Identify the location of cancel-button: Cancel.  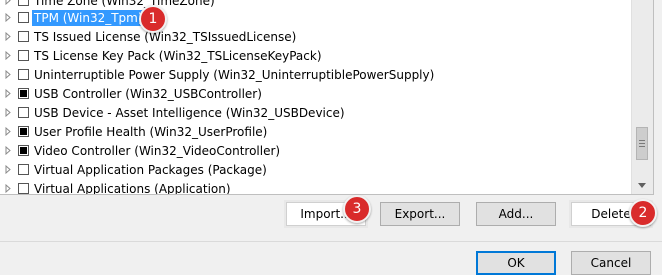
(611, 263).